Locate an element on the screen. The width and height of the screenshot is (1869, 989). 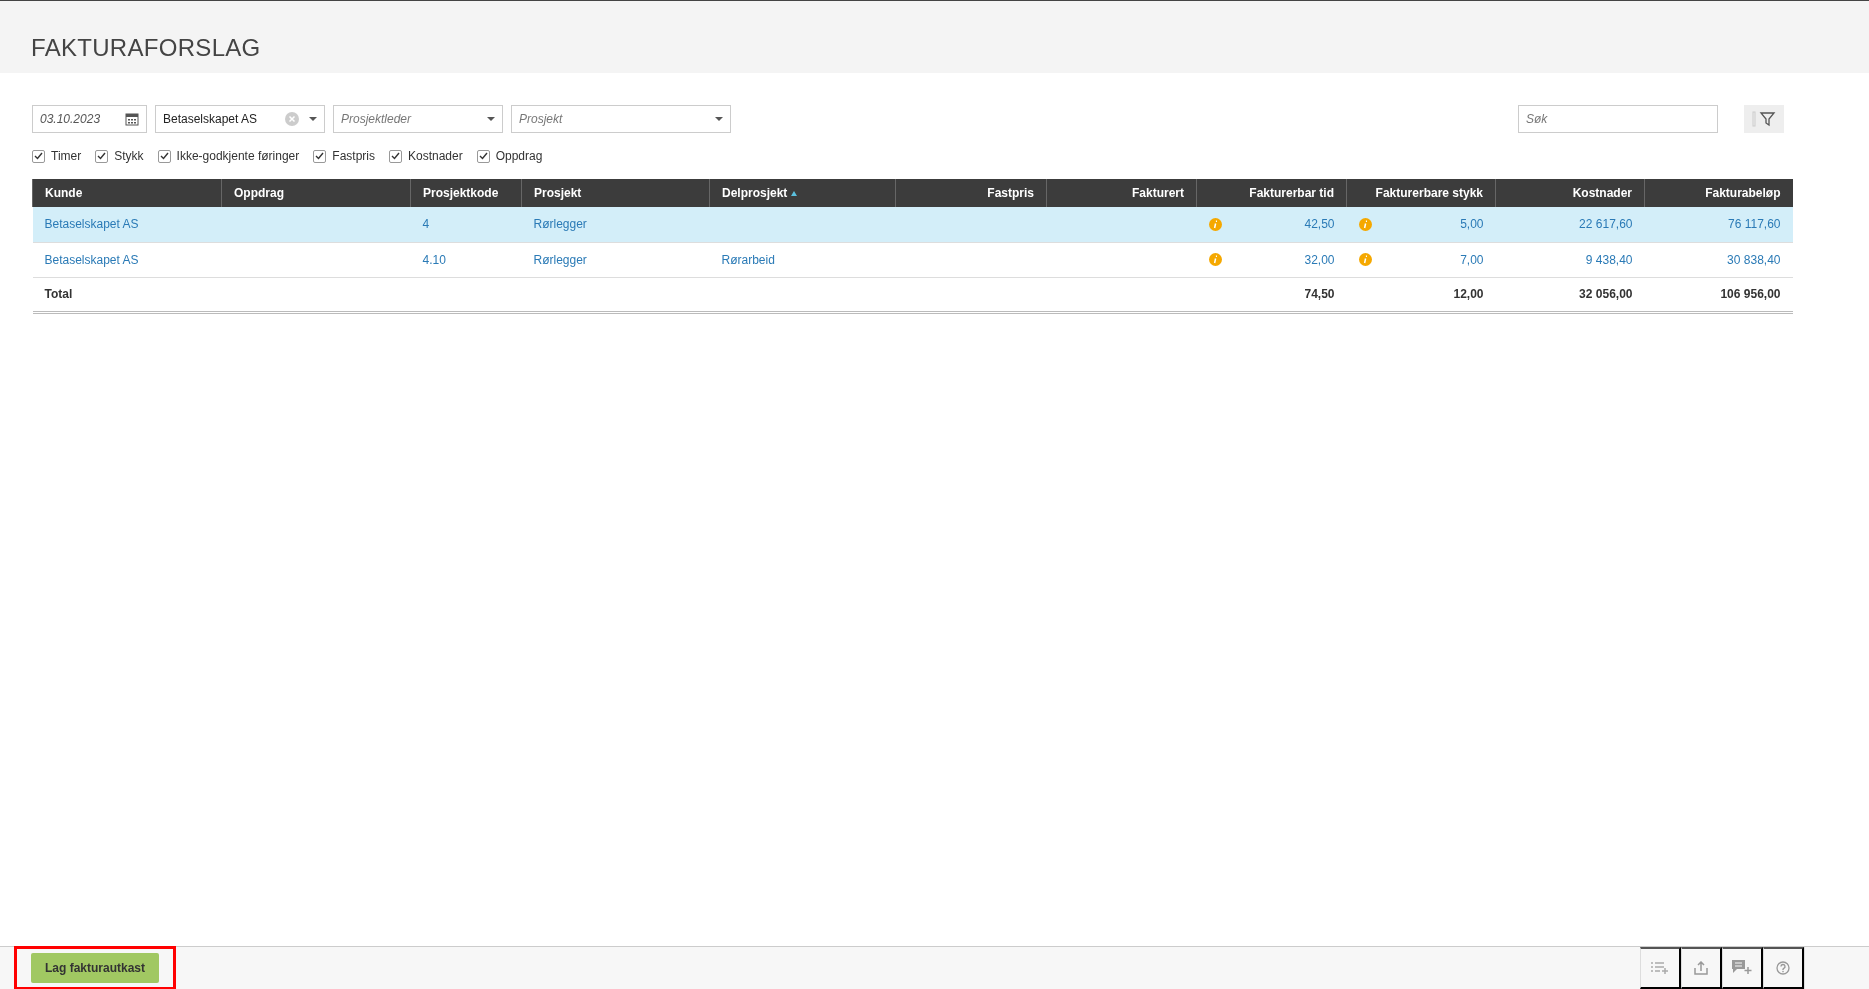
column-header: Fakturabeløp is located at coordinates (1718, 193).